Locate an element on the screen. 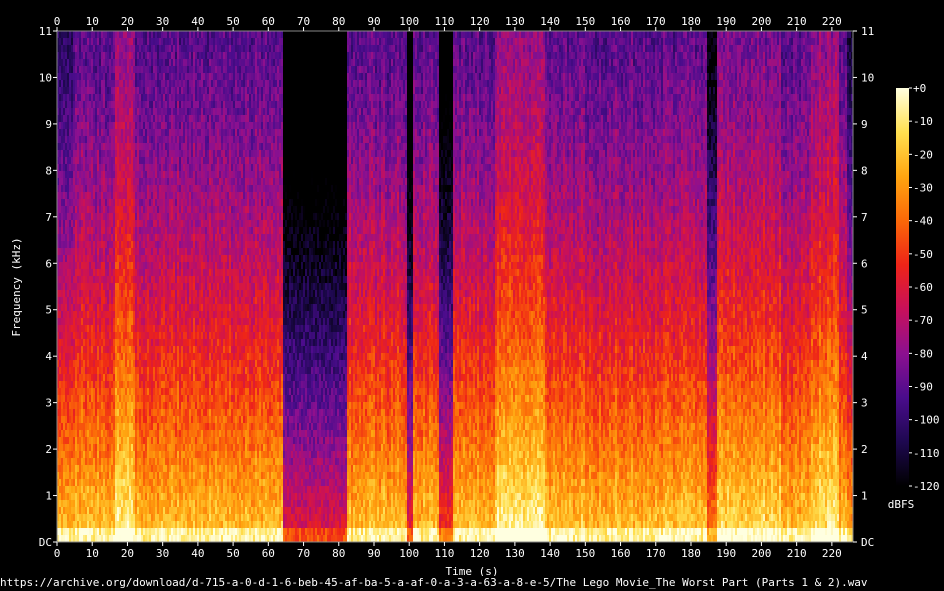 The image size is (944, 591). y-tick-label-left: 2 is located at coordinates (48, 449).